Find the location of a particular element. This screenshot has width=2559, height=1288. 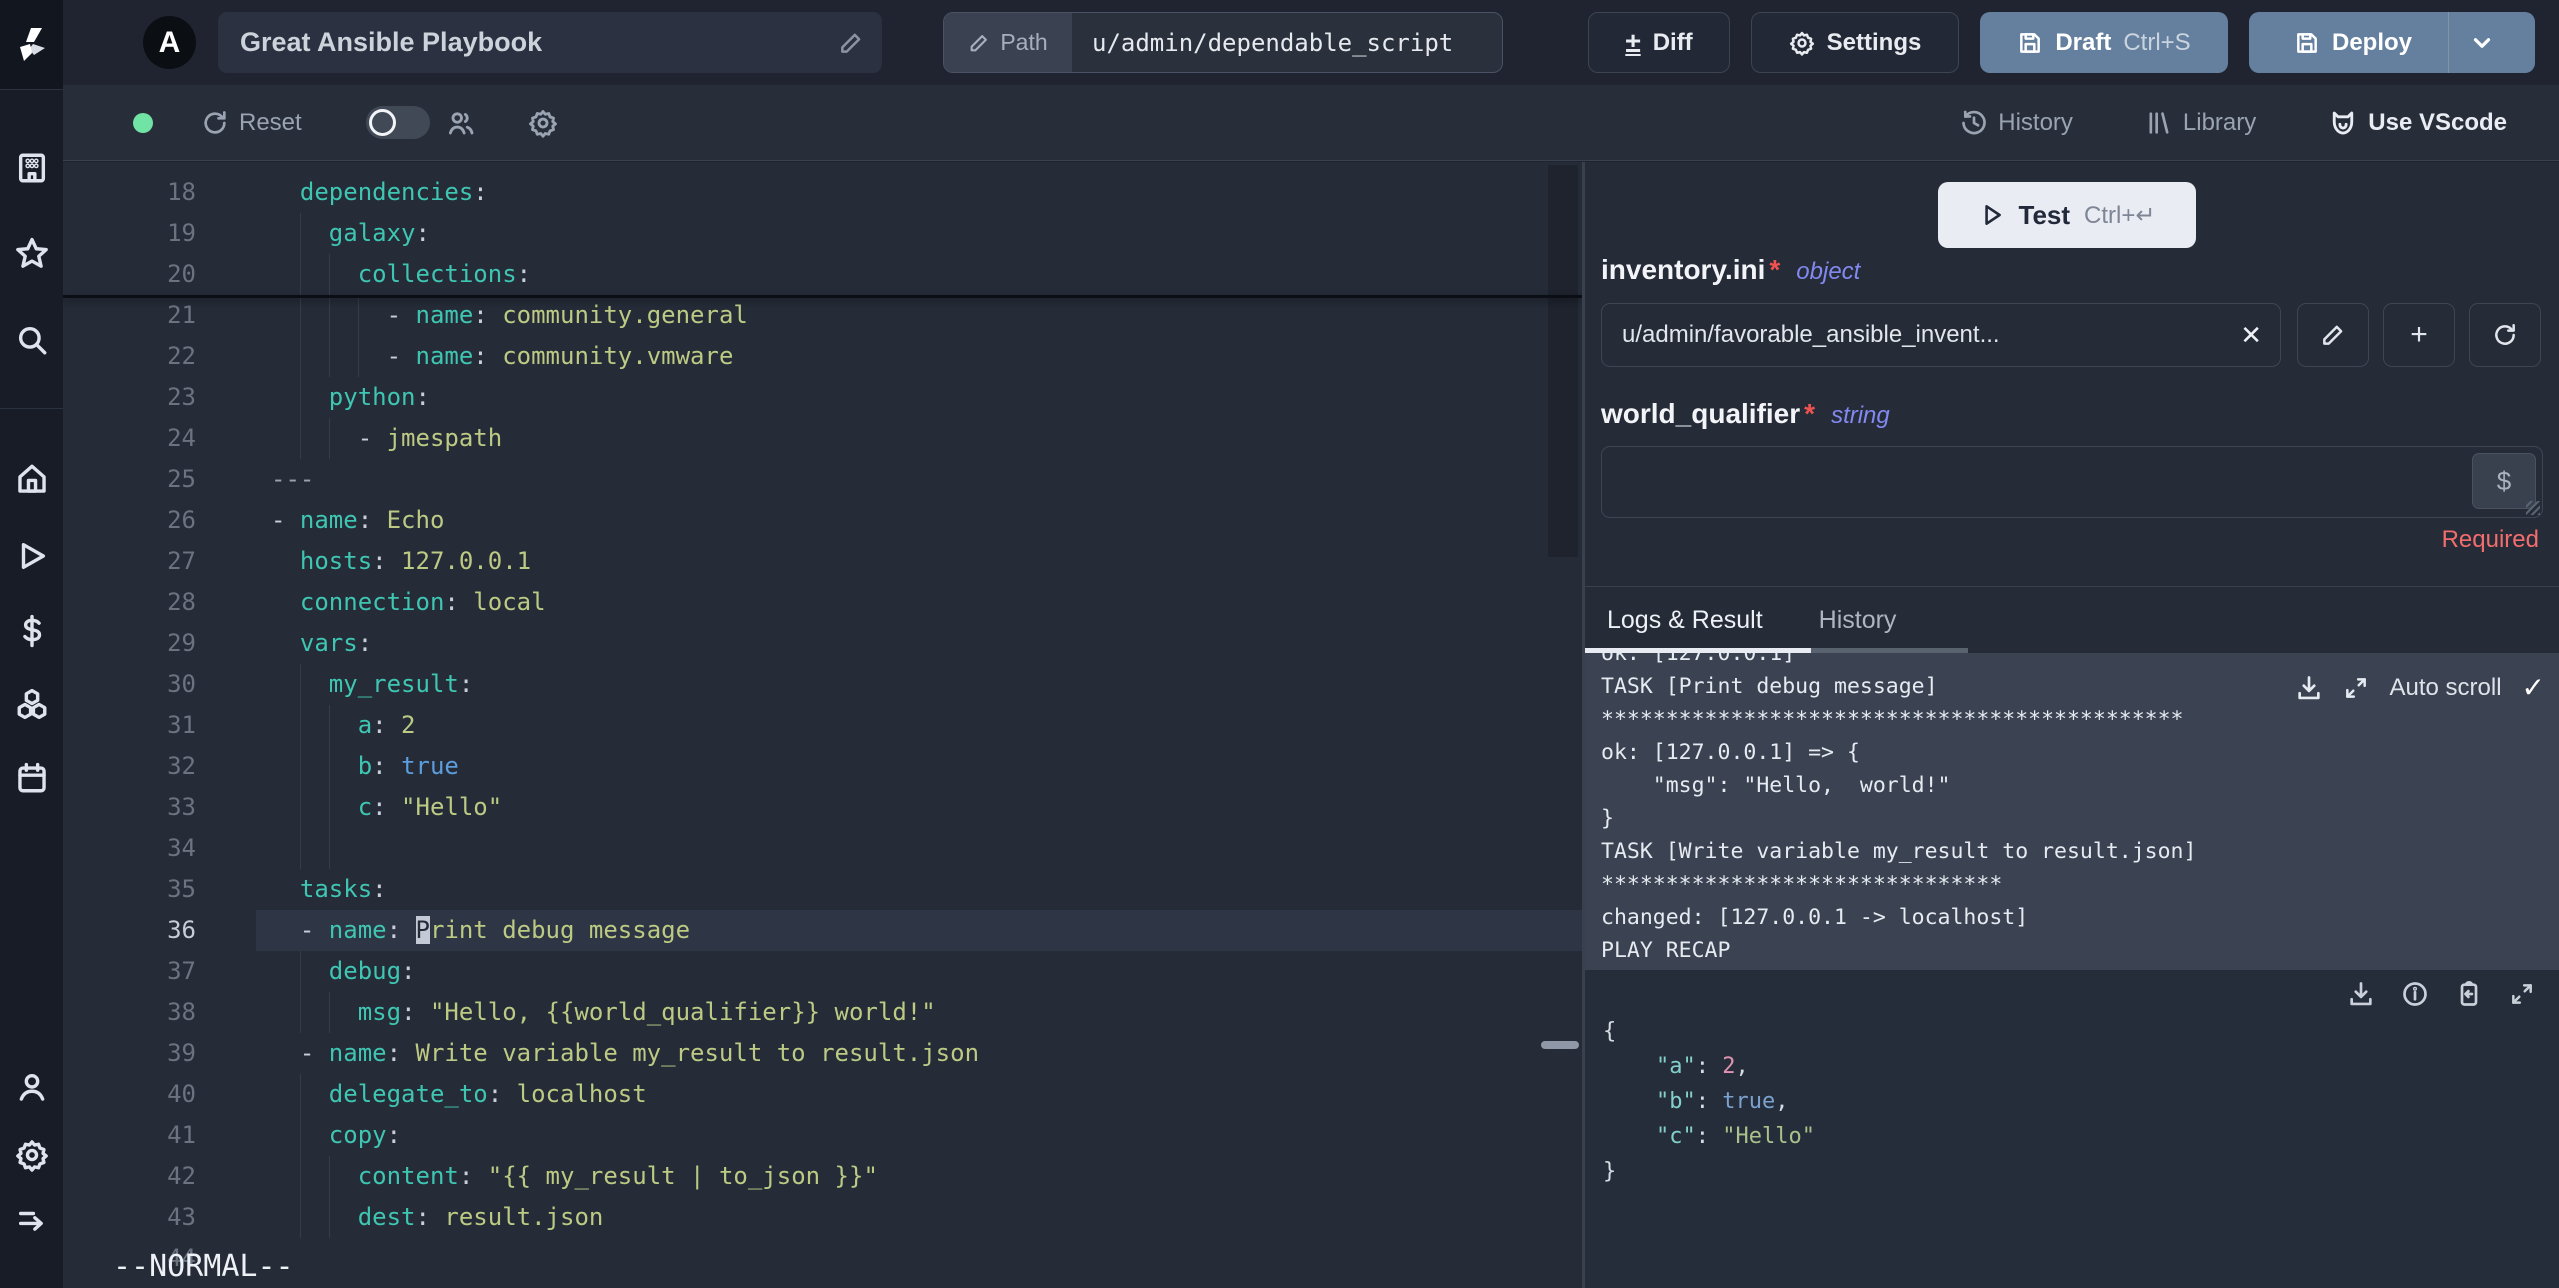

script-title-input: Great Ansible Playbook is located at coordinates (550, 42).